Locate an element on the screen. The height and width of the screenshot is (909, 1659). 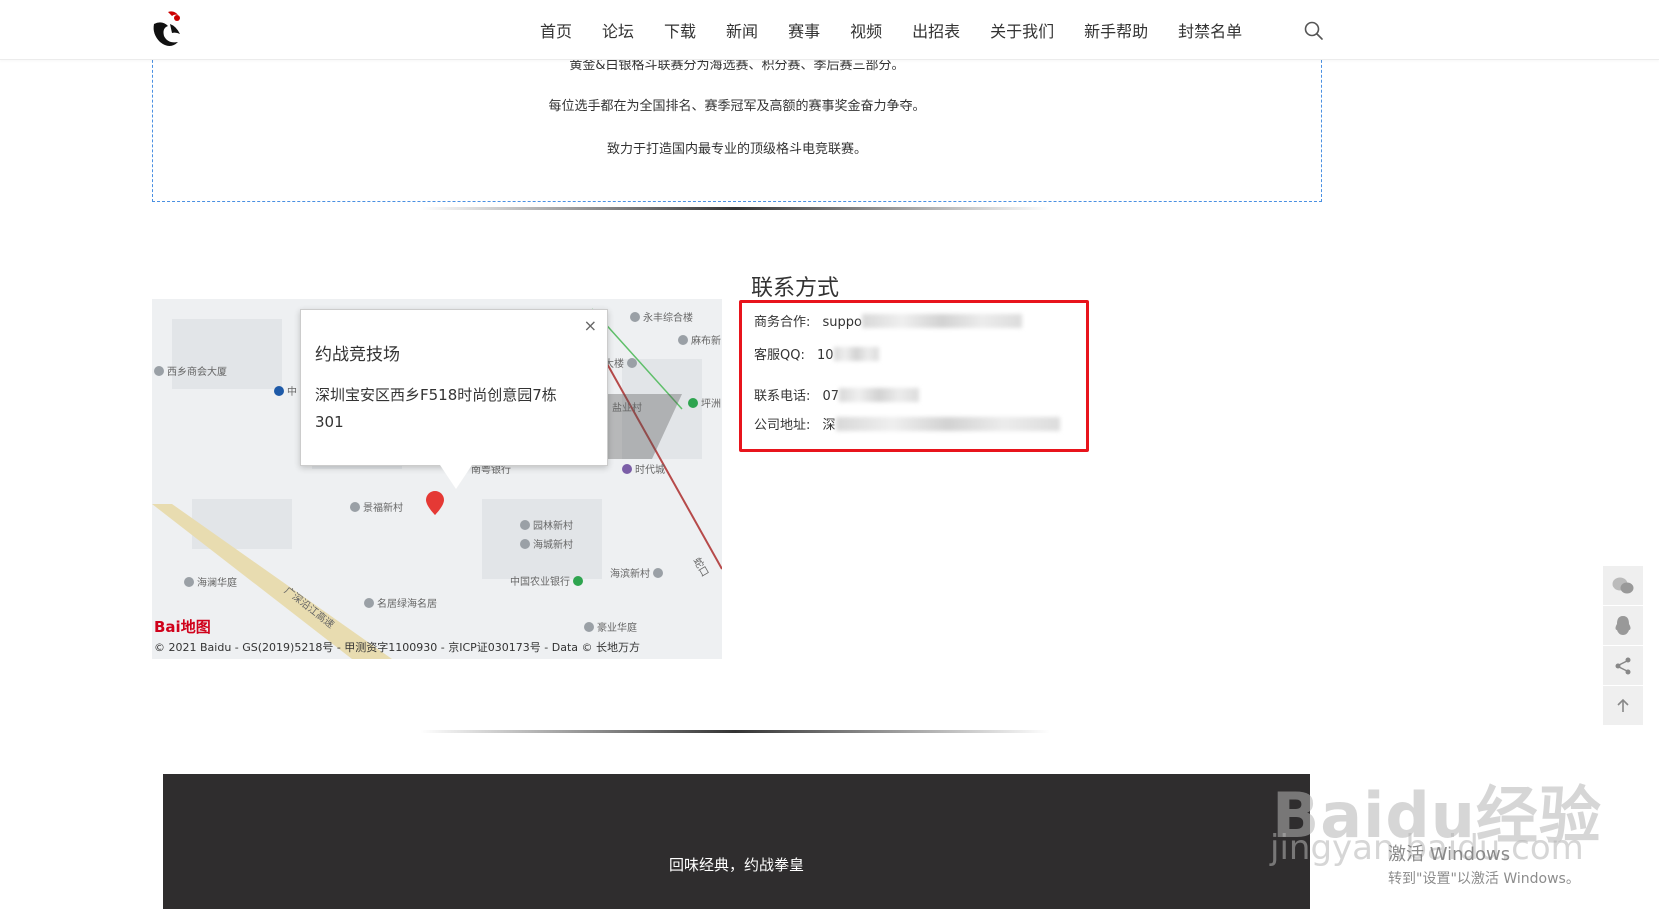
nav-events: 赛事 is located at coordinates (804, 32).